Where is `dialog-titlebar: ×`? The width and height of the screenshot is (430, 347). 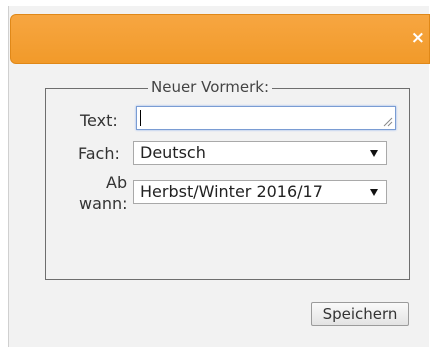 dialog-titlebar: × is located at coordinates (220, 39).